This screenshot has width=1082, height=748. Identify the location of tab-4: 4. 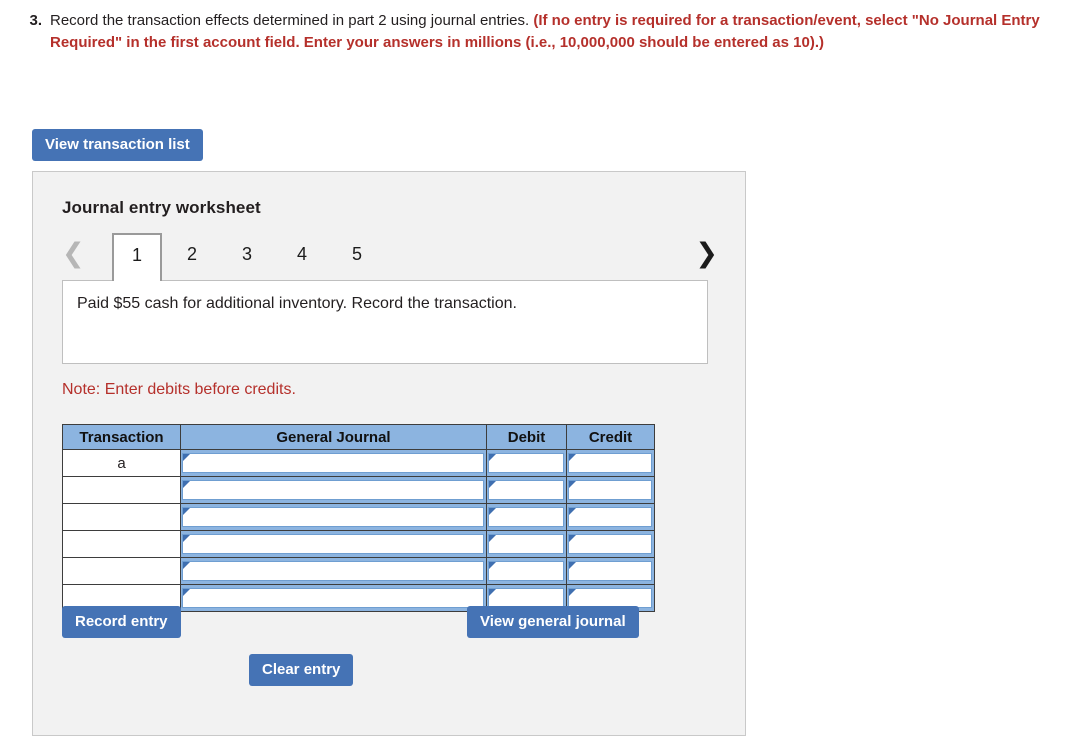
(302, 256).